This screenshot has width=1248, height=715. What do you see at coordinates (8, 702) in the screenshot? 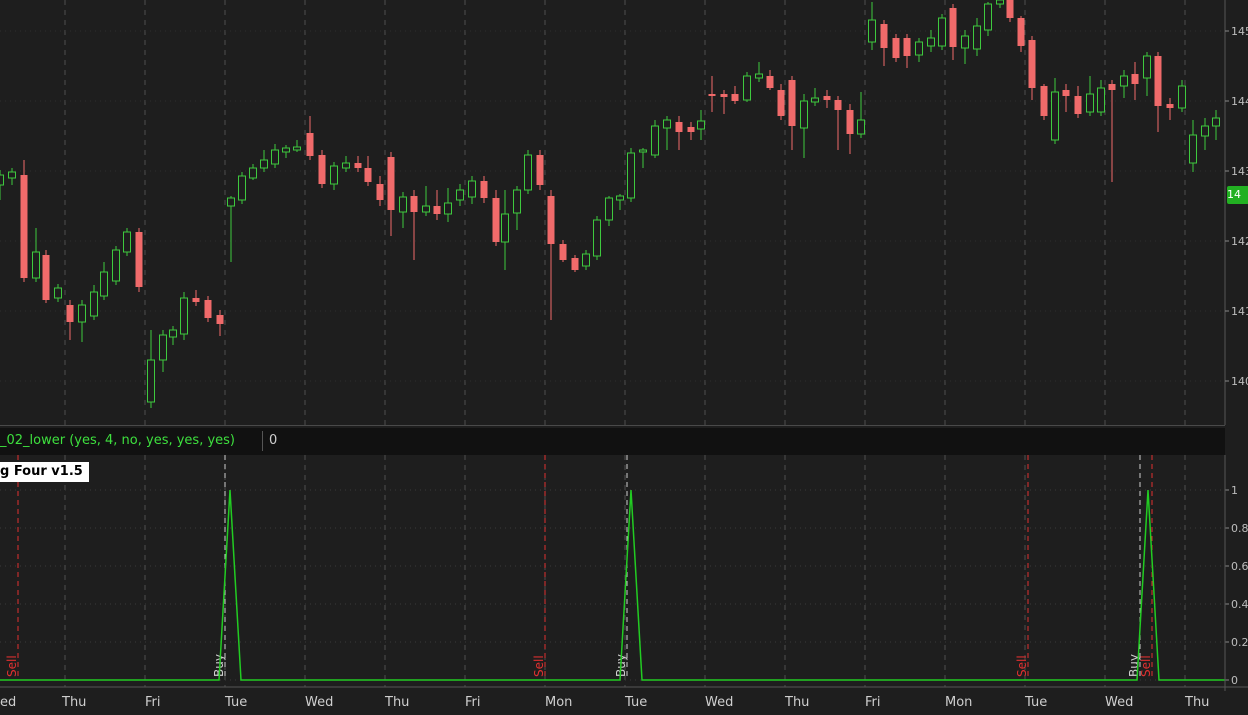
I see `time-tick-label: ed` at bounding box center [8, 702].